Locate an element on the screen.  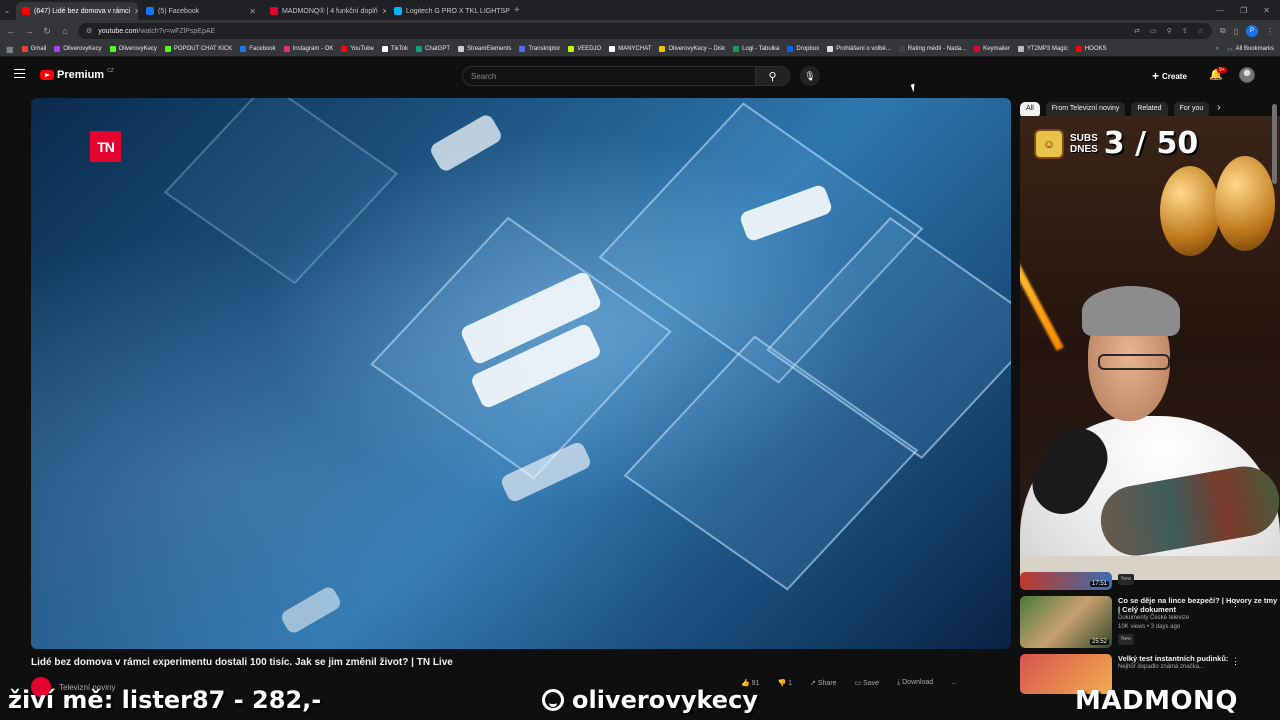
list-item: 17:51 New is located at coordinates (1150, 581).